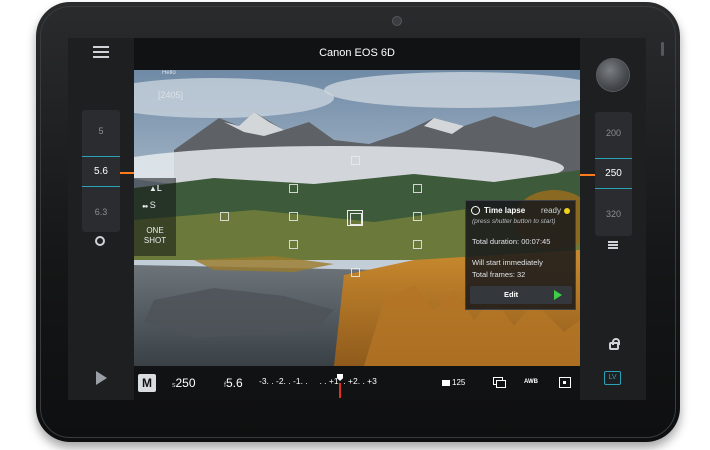  I want to click on start-timelapse-icon, so click(558, 295).